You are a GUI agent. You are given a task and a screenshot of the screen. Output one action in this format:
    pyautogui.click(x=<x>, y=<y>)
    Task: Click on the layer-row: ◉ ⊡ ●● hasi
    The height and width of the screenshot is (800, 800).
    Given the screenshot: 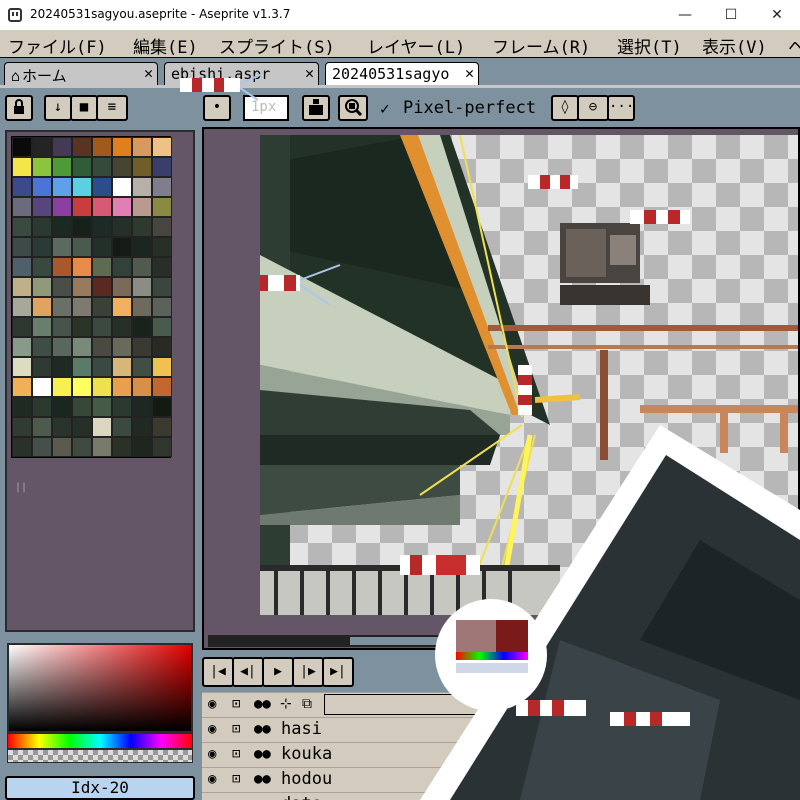 What is the action you would take?
    pyautogui.click(x=501, y=729)
    